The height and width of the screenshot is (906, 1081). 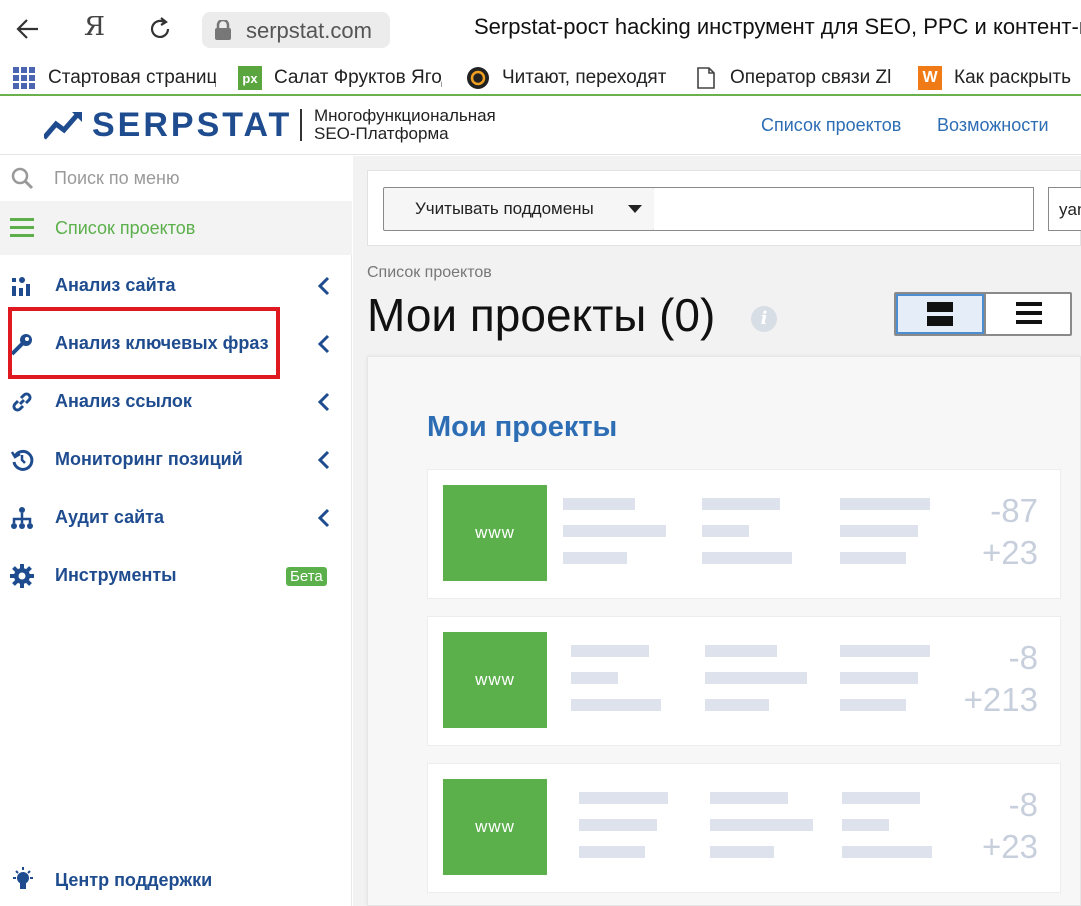 I want to click on highlight-box, so click(x=144, y=343).